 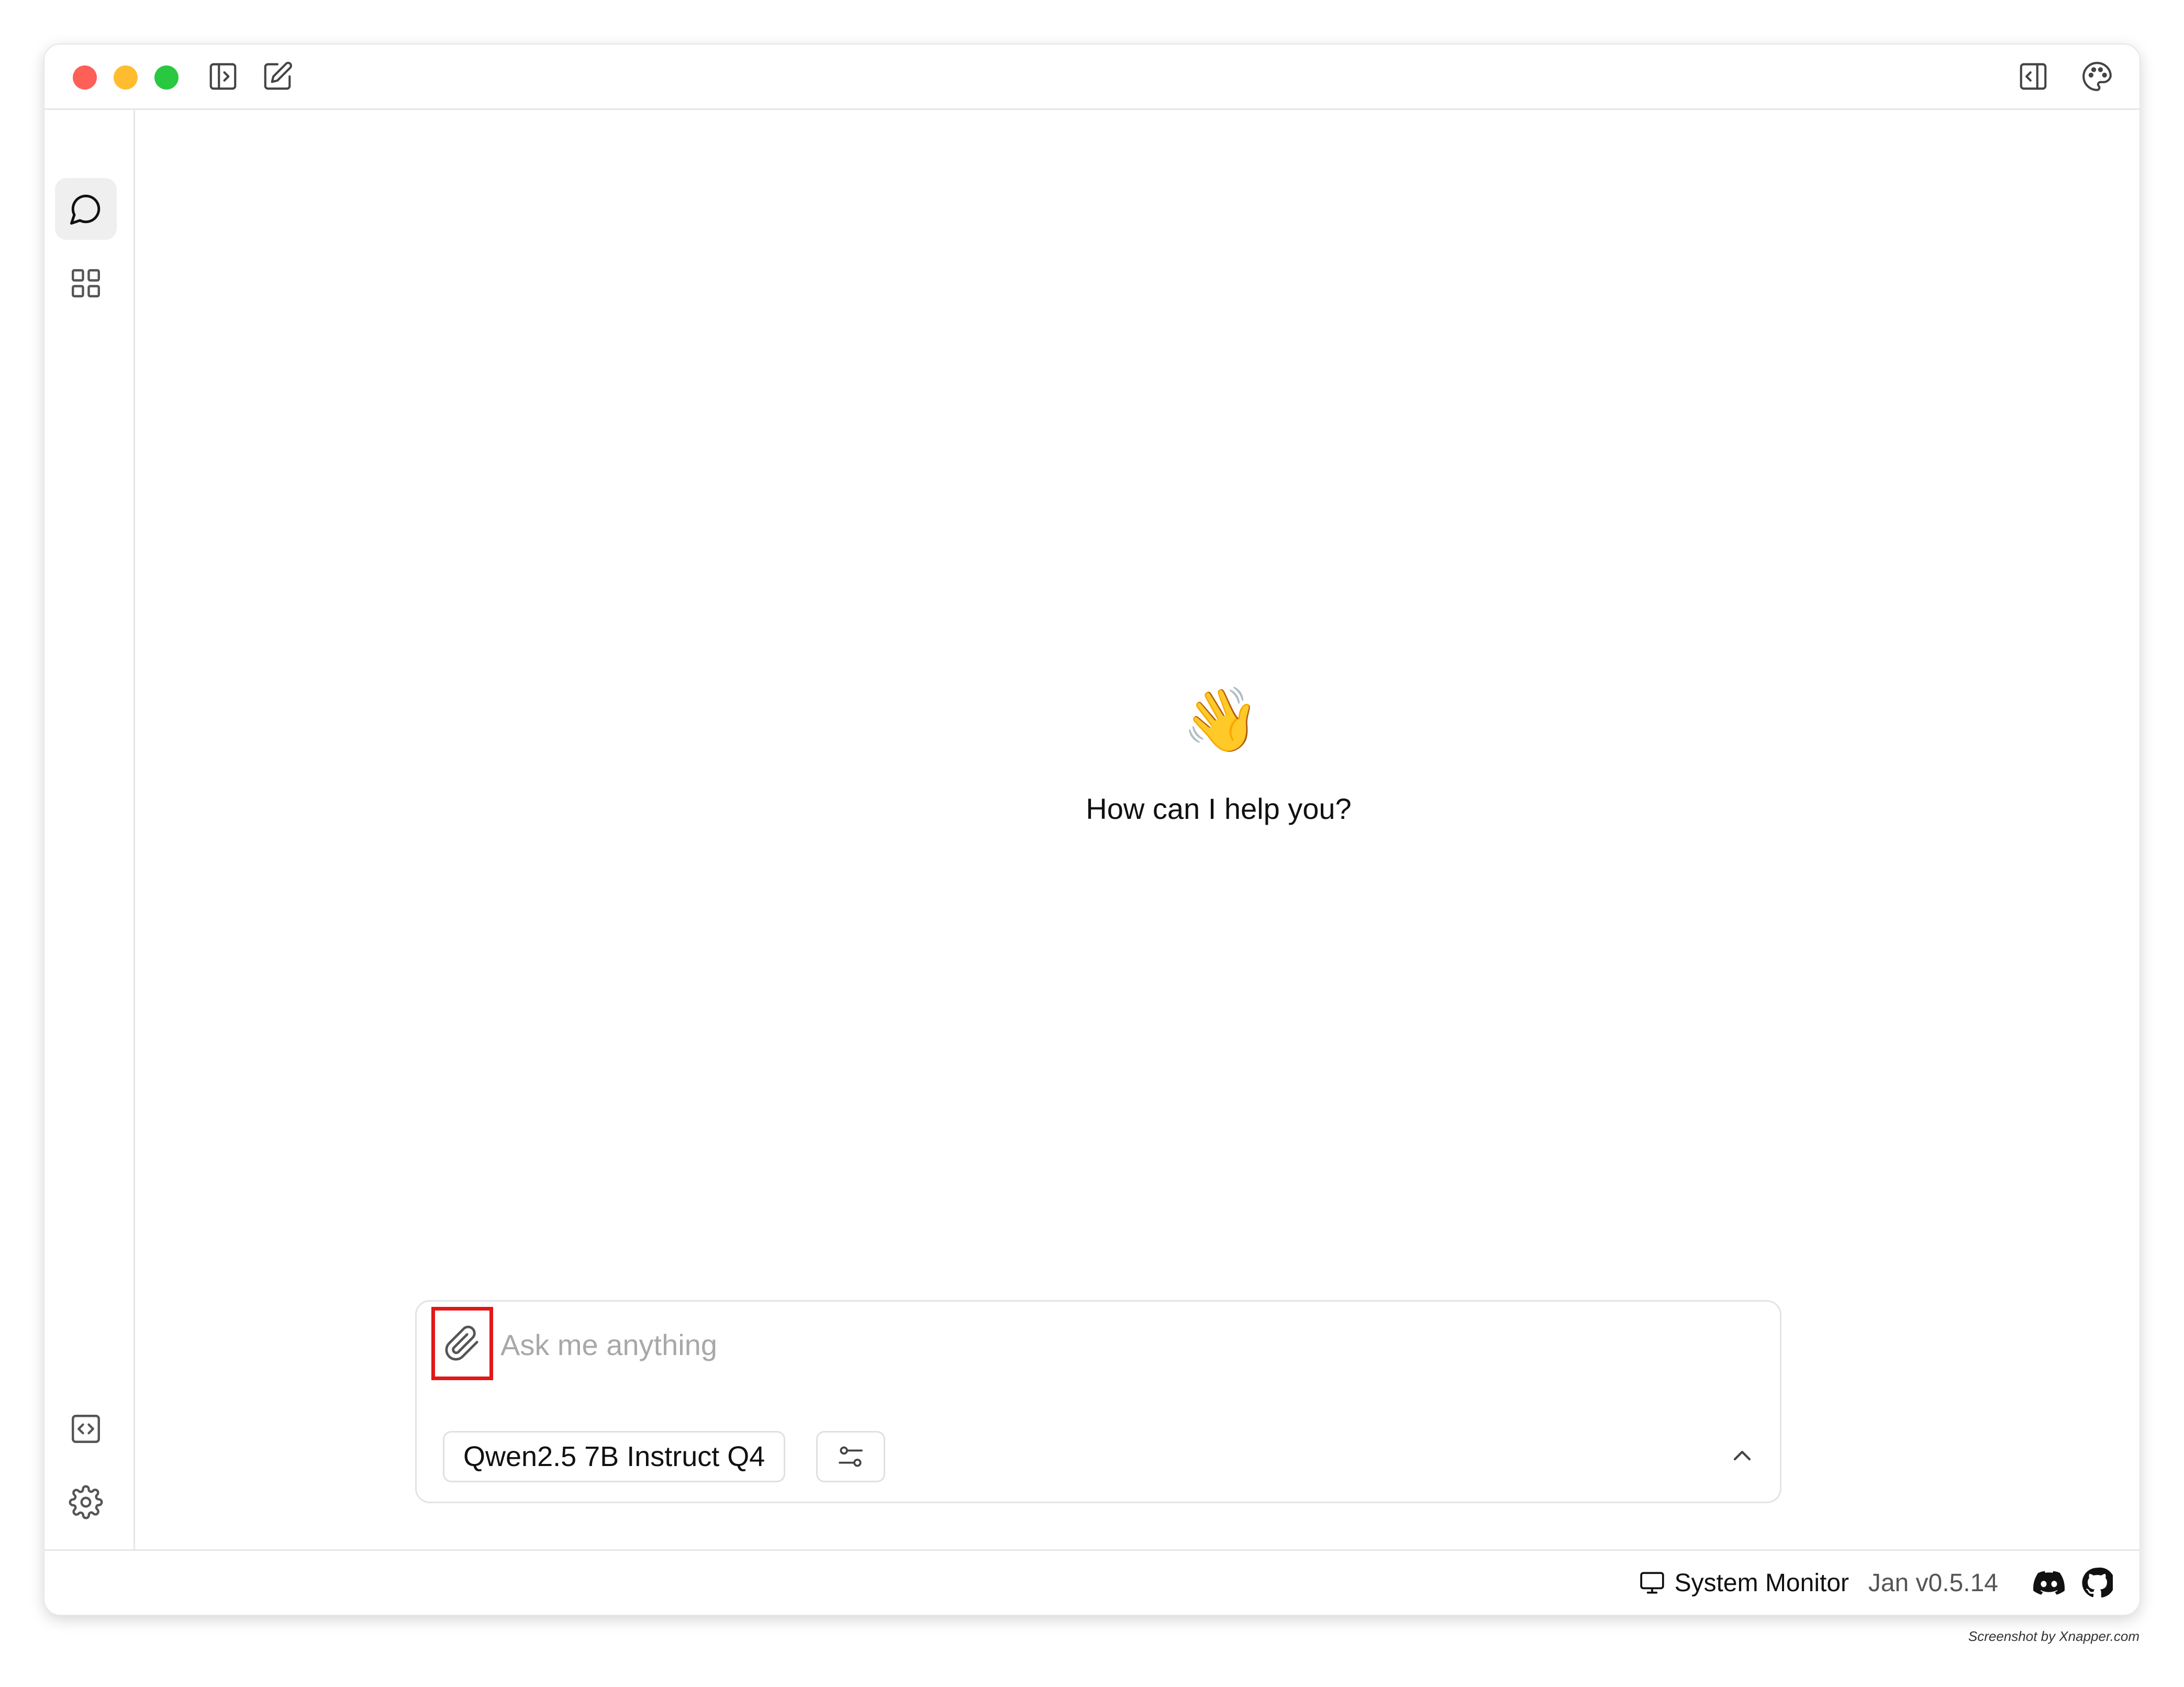 I want to click on chevron-up-icon, so click(x=1742, y=1455).